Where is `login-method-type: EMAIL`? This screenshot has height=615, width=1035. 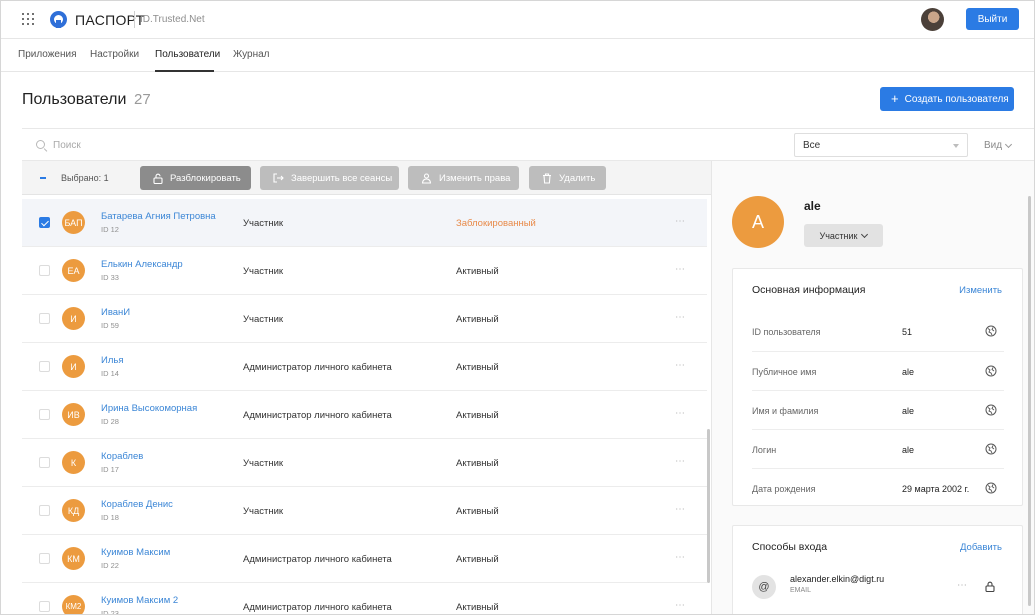 login-method-type: EMAIL is located at coordinates (801, 590).